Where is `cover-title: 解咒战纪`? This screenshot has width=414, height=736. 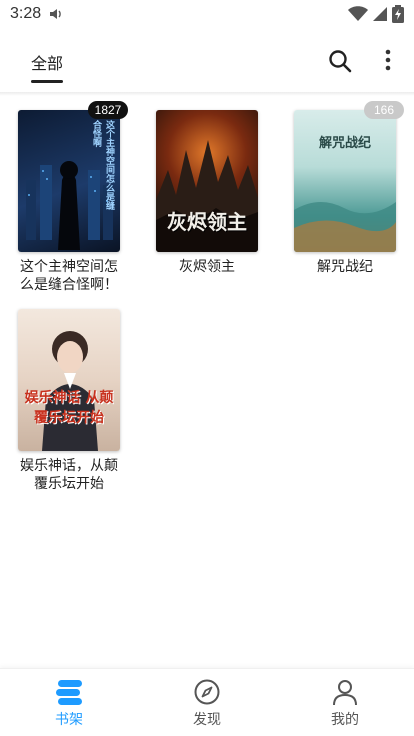 cover-title: 解咒战纪 is located at coordinates (344, 143).